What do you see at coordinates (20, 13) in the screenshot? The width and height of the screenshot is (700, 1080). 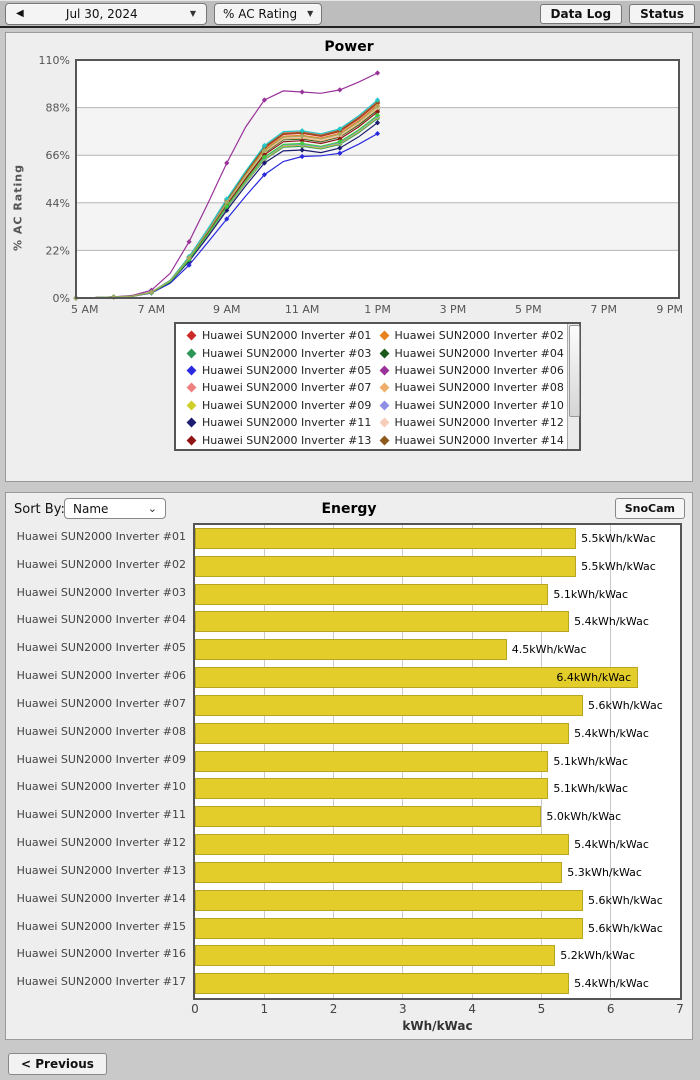 I see `back-arrow-icon: ◀` at bounding box center [20, 13].